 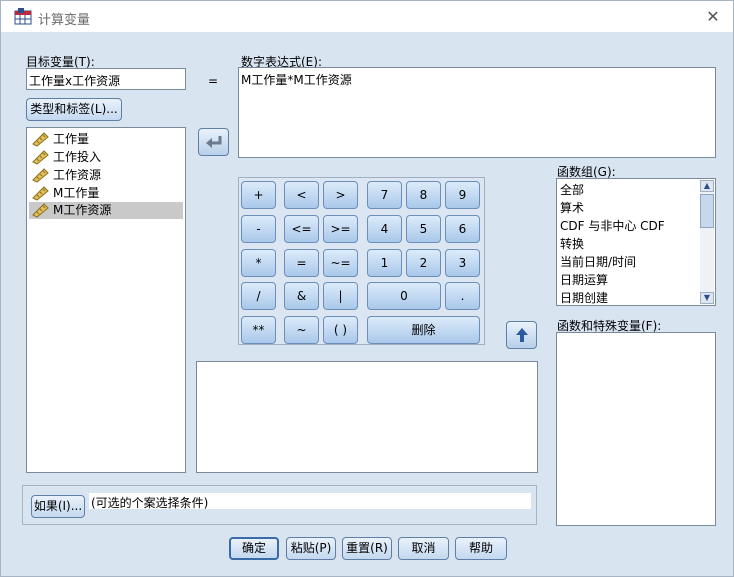 I want to click on arrow-up-icon, so click(x=521, y=335).